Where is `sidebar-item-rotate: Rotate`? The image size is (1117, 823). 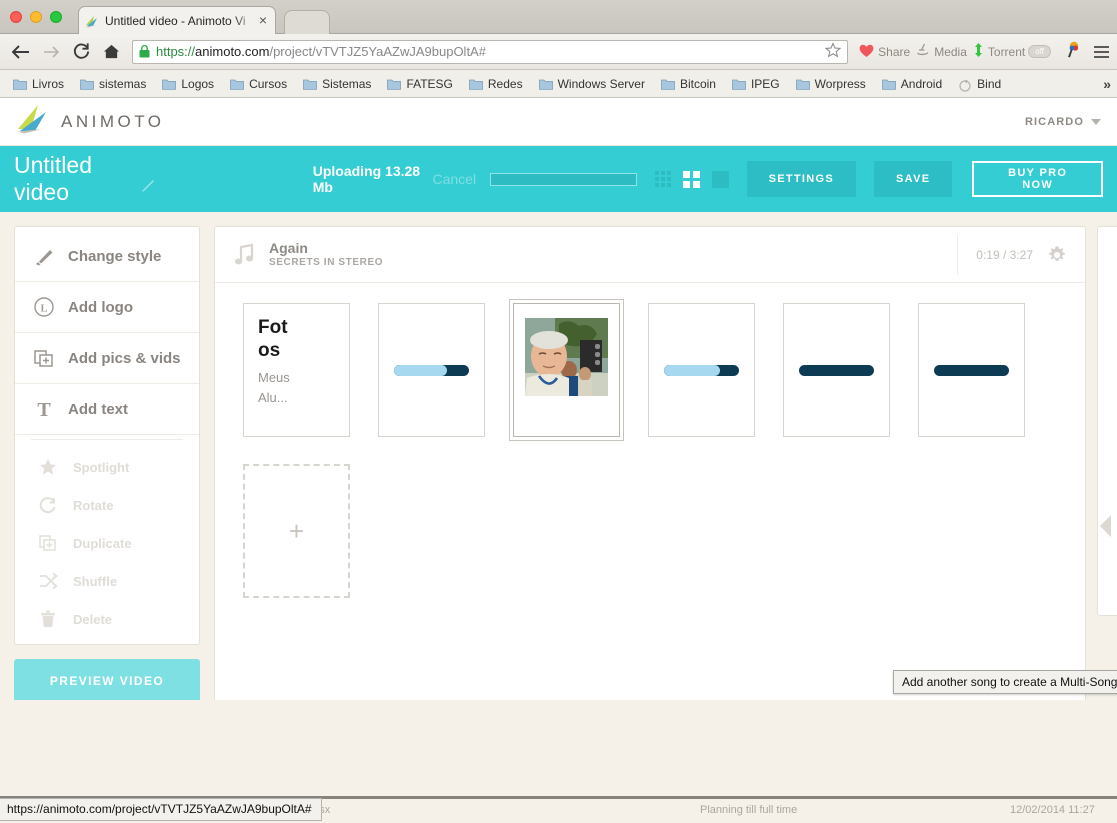
sidebar-item-rotate: Rotate is located at coordinates (107, 505).